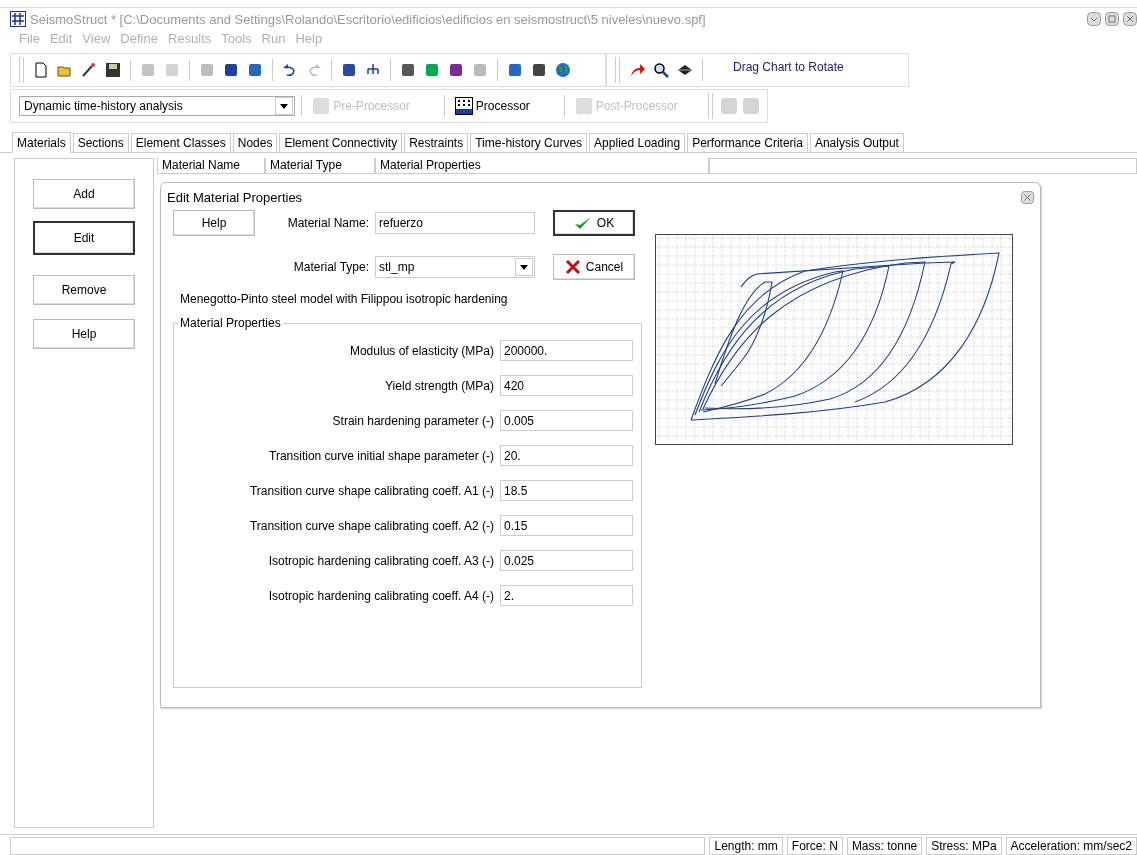 The width and height of the screenshot is (1137, 855). I want to click on property-field: 200000., so click(566, 350).